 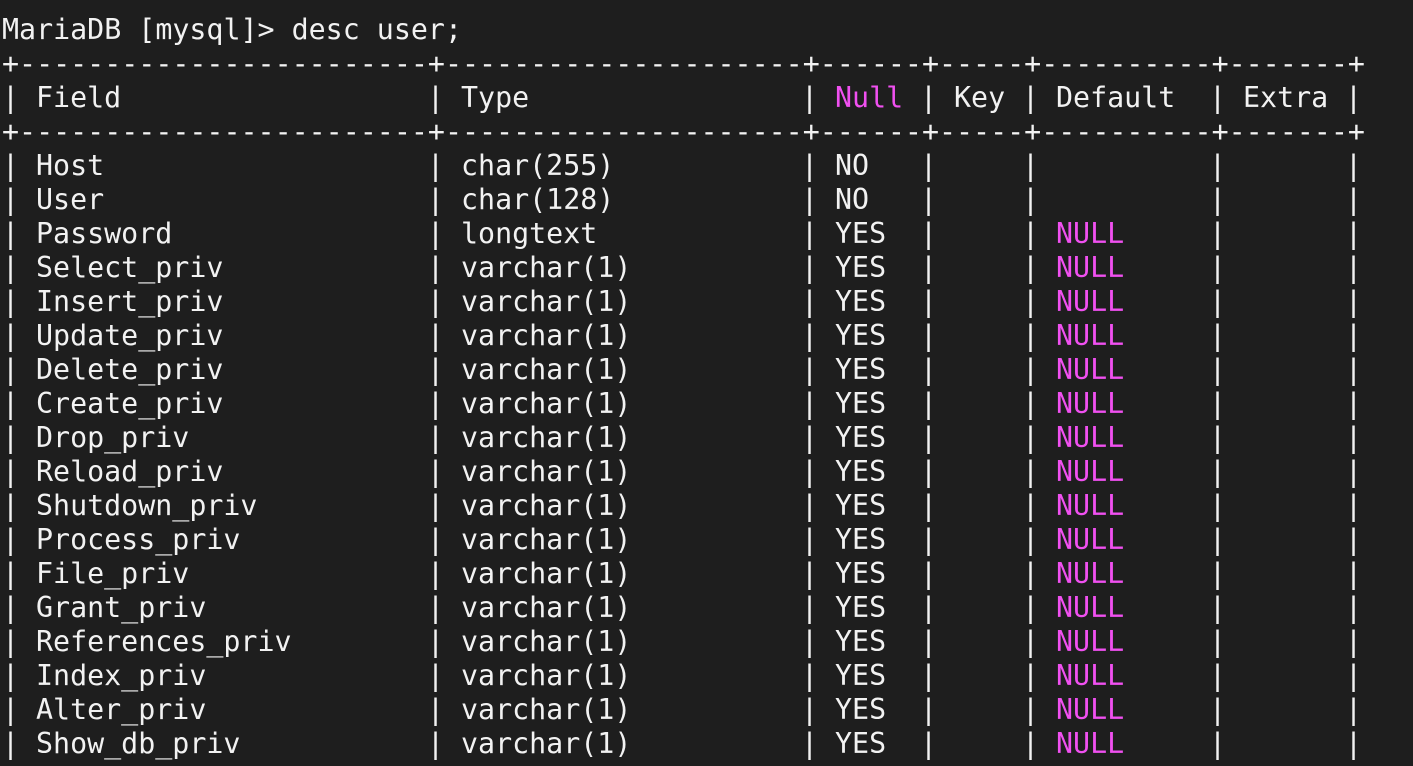 I want to click on column-header-field: Field, so click(x=79, y=97).